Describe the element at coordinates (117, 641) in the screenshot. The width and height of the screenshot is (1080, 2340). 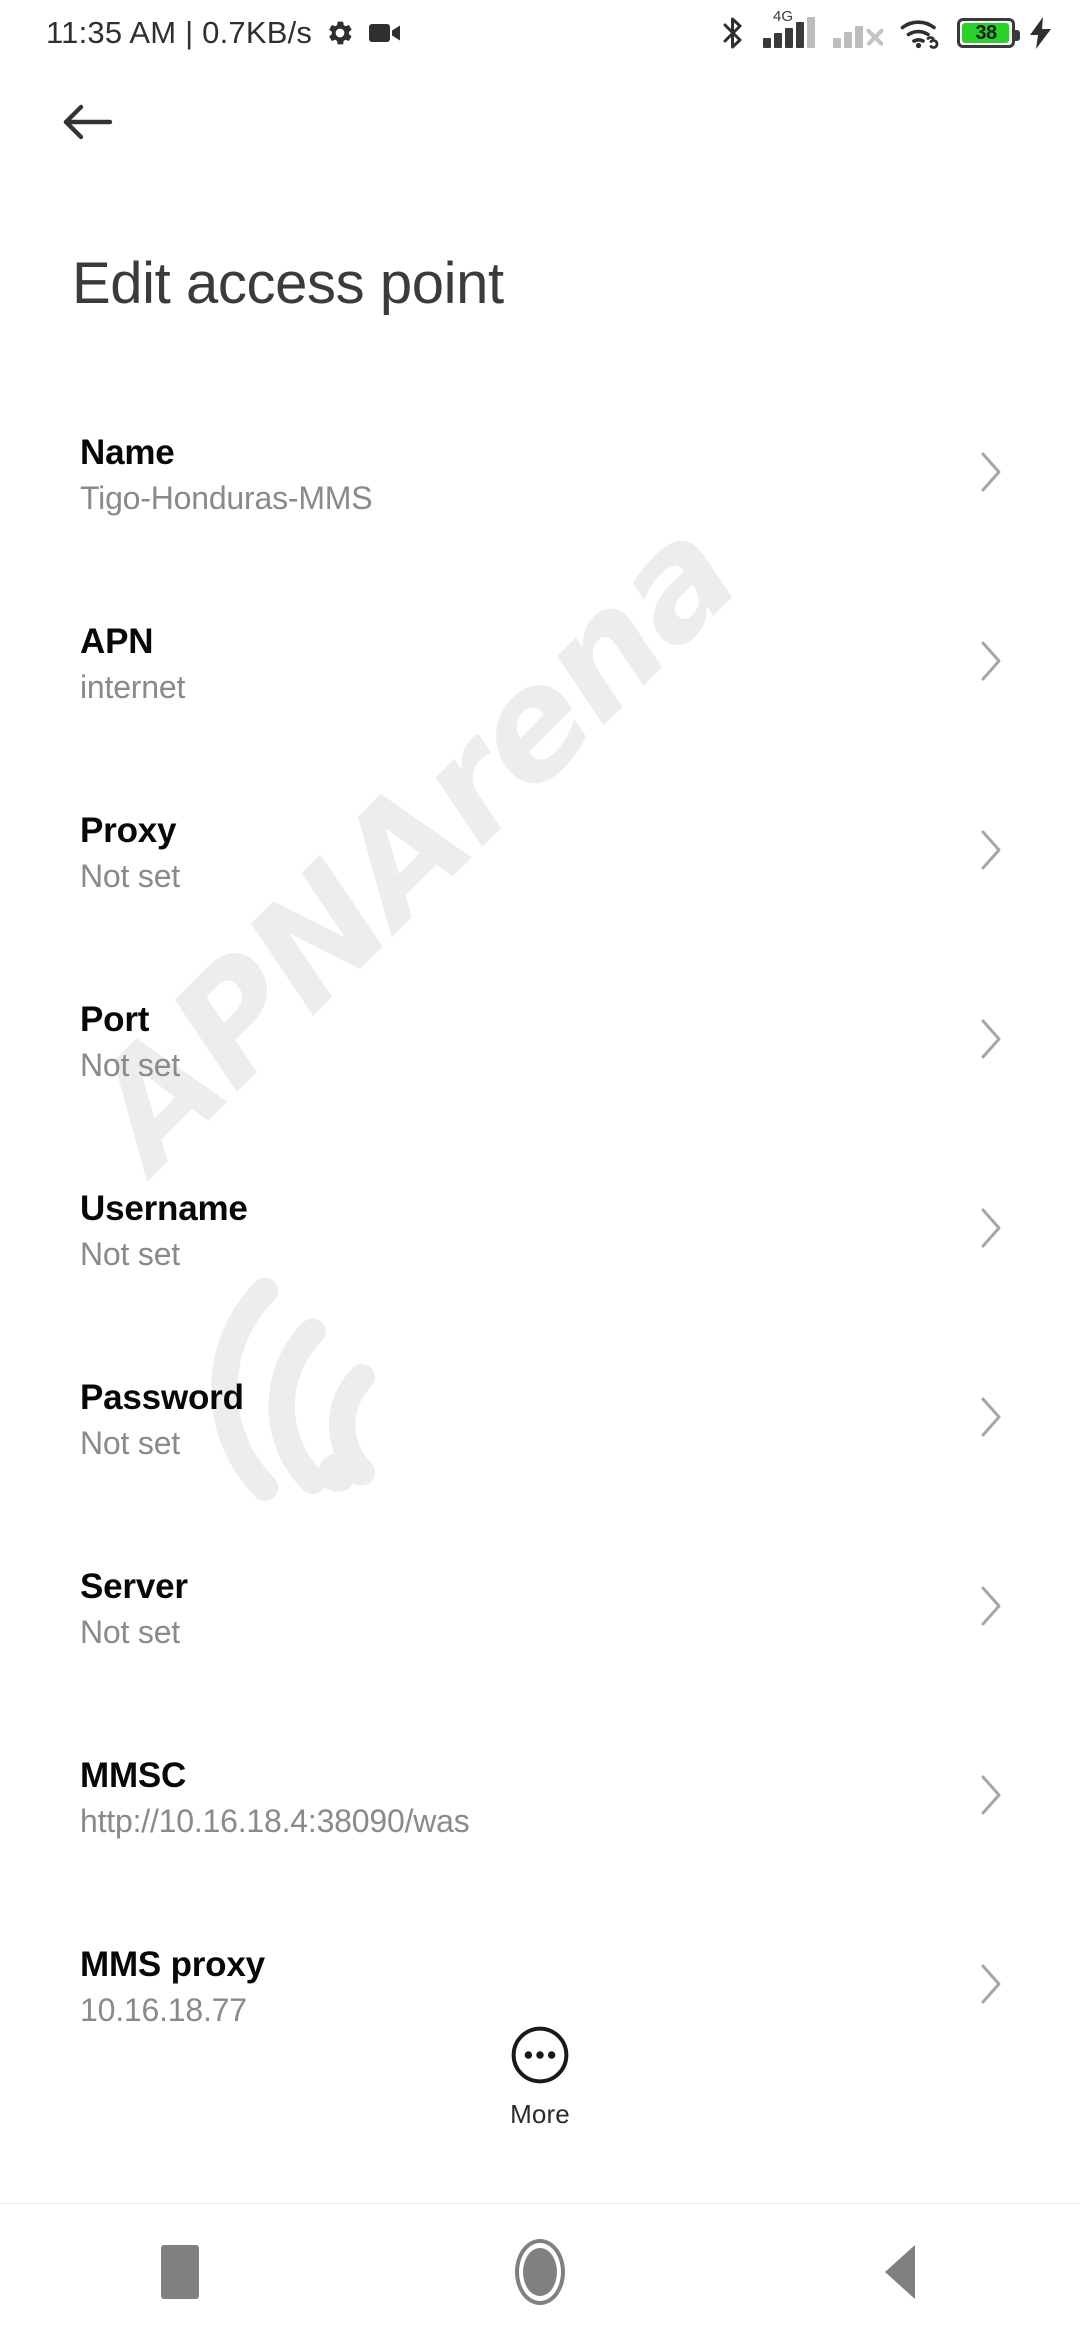
I see `setting-label: APN` at that location.